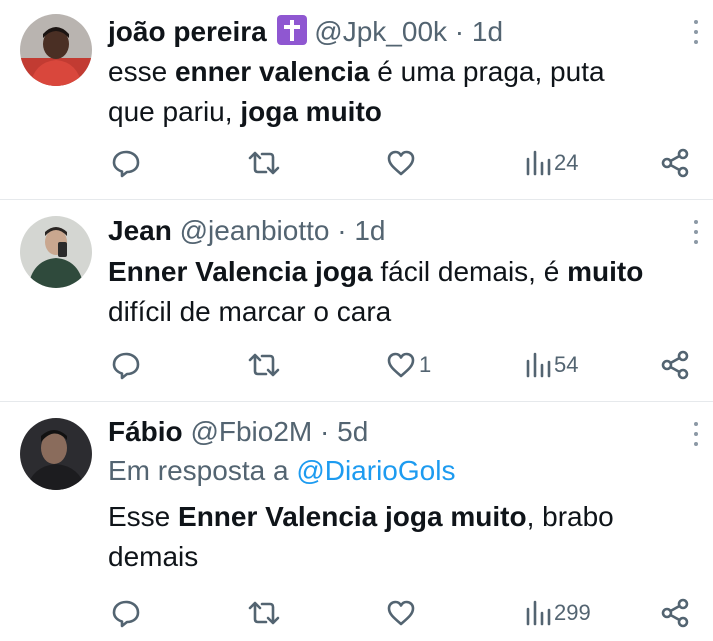 Image resolution: width=713 pixels, height=641 pixels. Describe the element at coordinates (140, 230) in the screenshot. I see `display-name: Jean` at that location.